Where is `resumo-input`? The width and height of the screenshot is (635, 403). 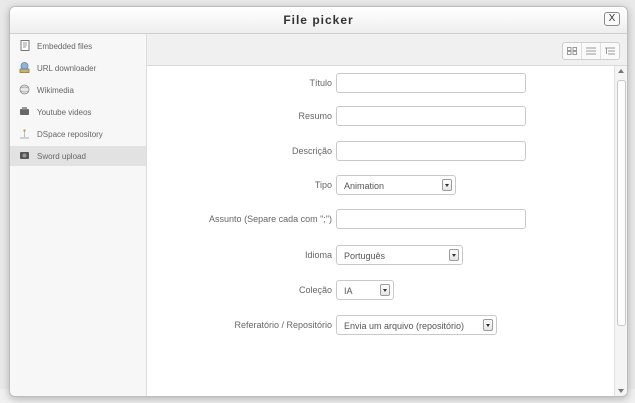 resumo-input is located at coordinates (431, 116).